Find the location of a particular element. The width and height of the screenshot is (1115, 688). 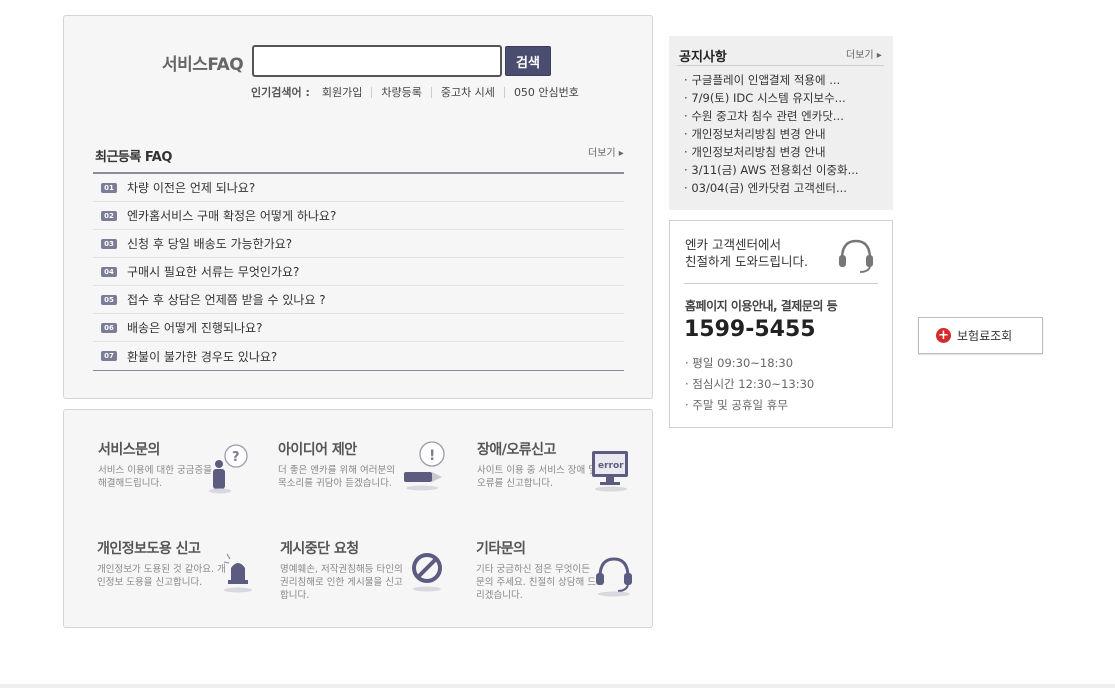

notice-more-link: 더보기 ▸ is located at coordinates (864, 53).